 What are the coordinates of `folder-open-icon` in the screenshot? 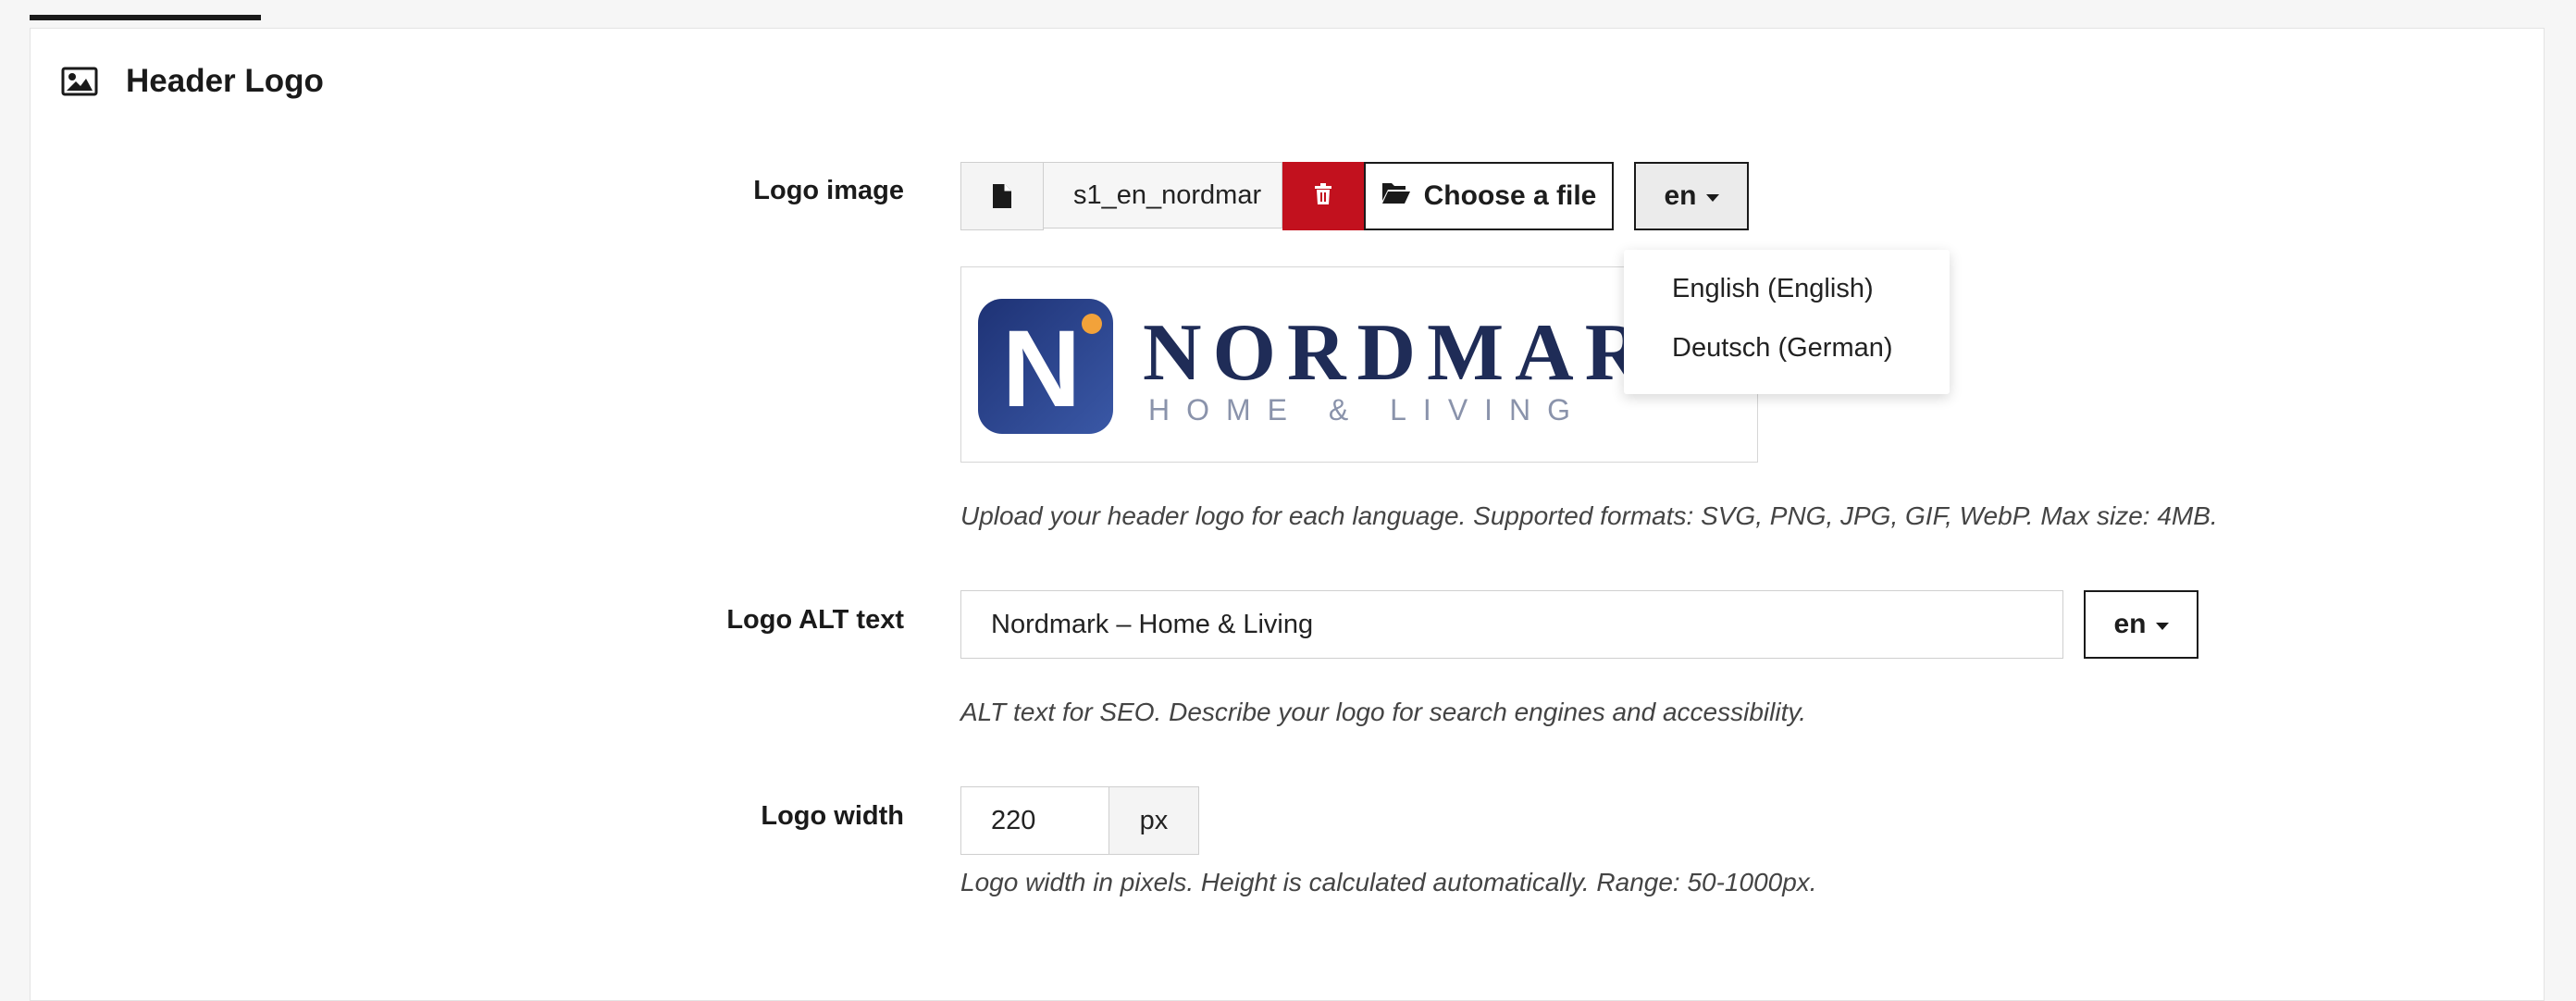 It's located at (1396, 196).